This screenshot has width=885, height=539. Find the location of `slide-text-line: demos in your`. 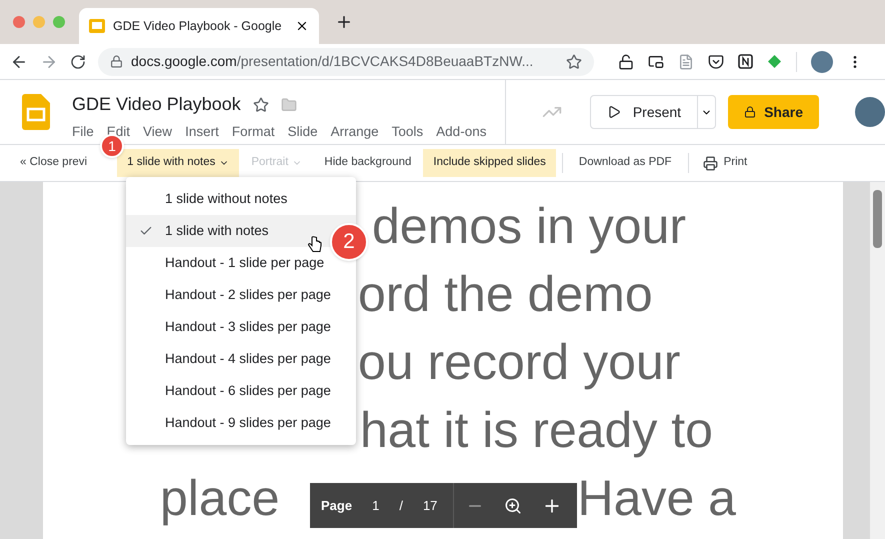

slide-text-line: demos in your is located at coordinates (529, 226).